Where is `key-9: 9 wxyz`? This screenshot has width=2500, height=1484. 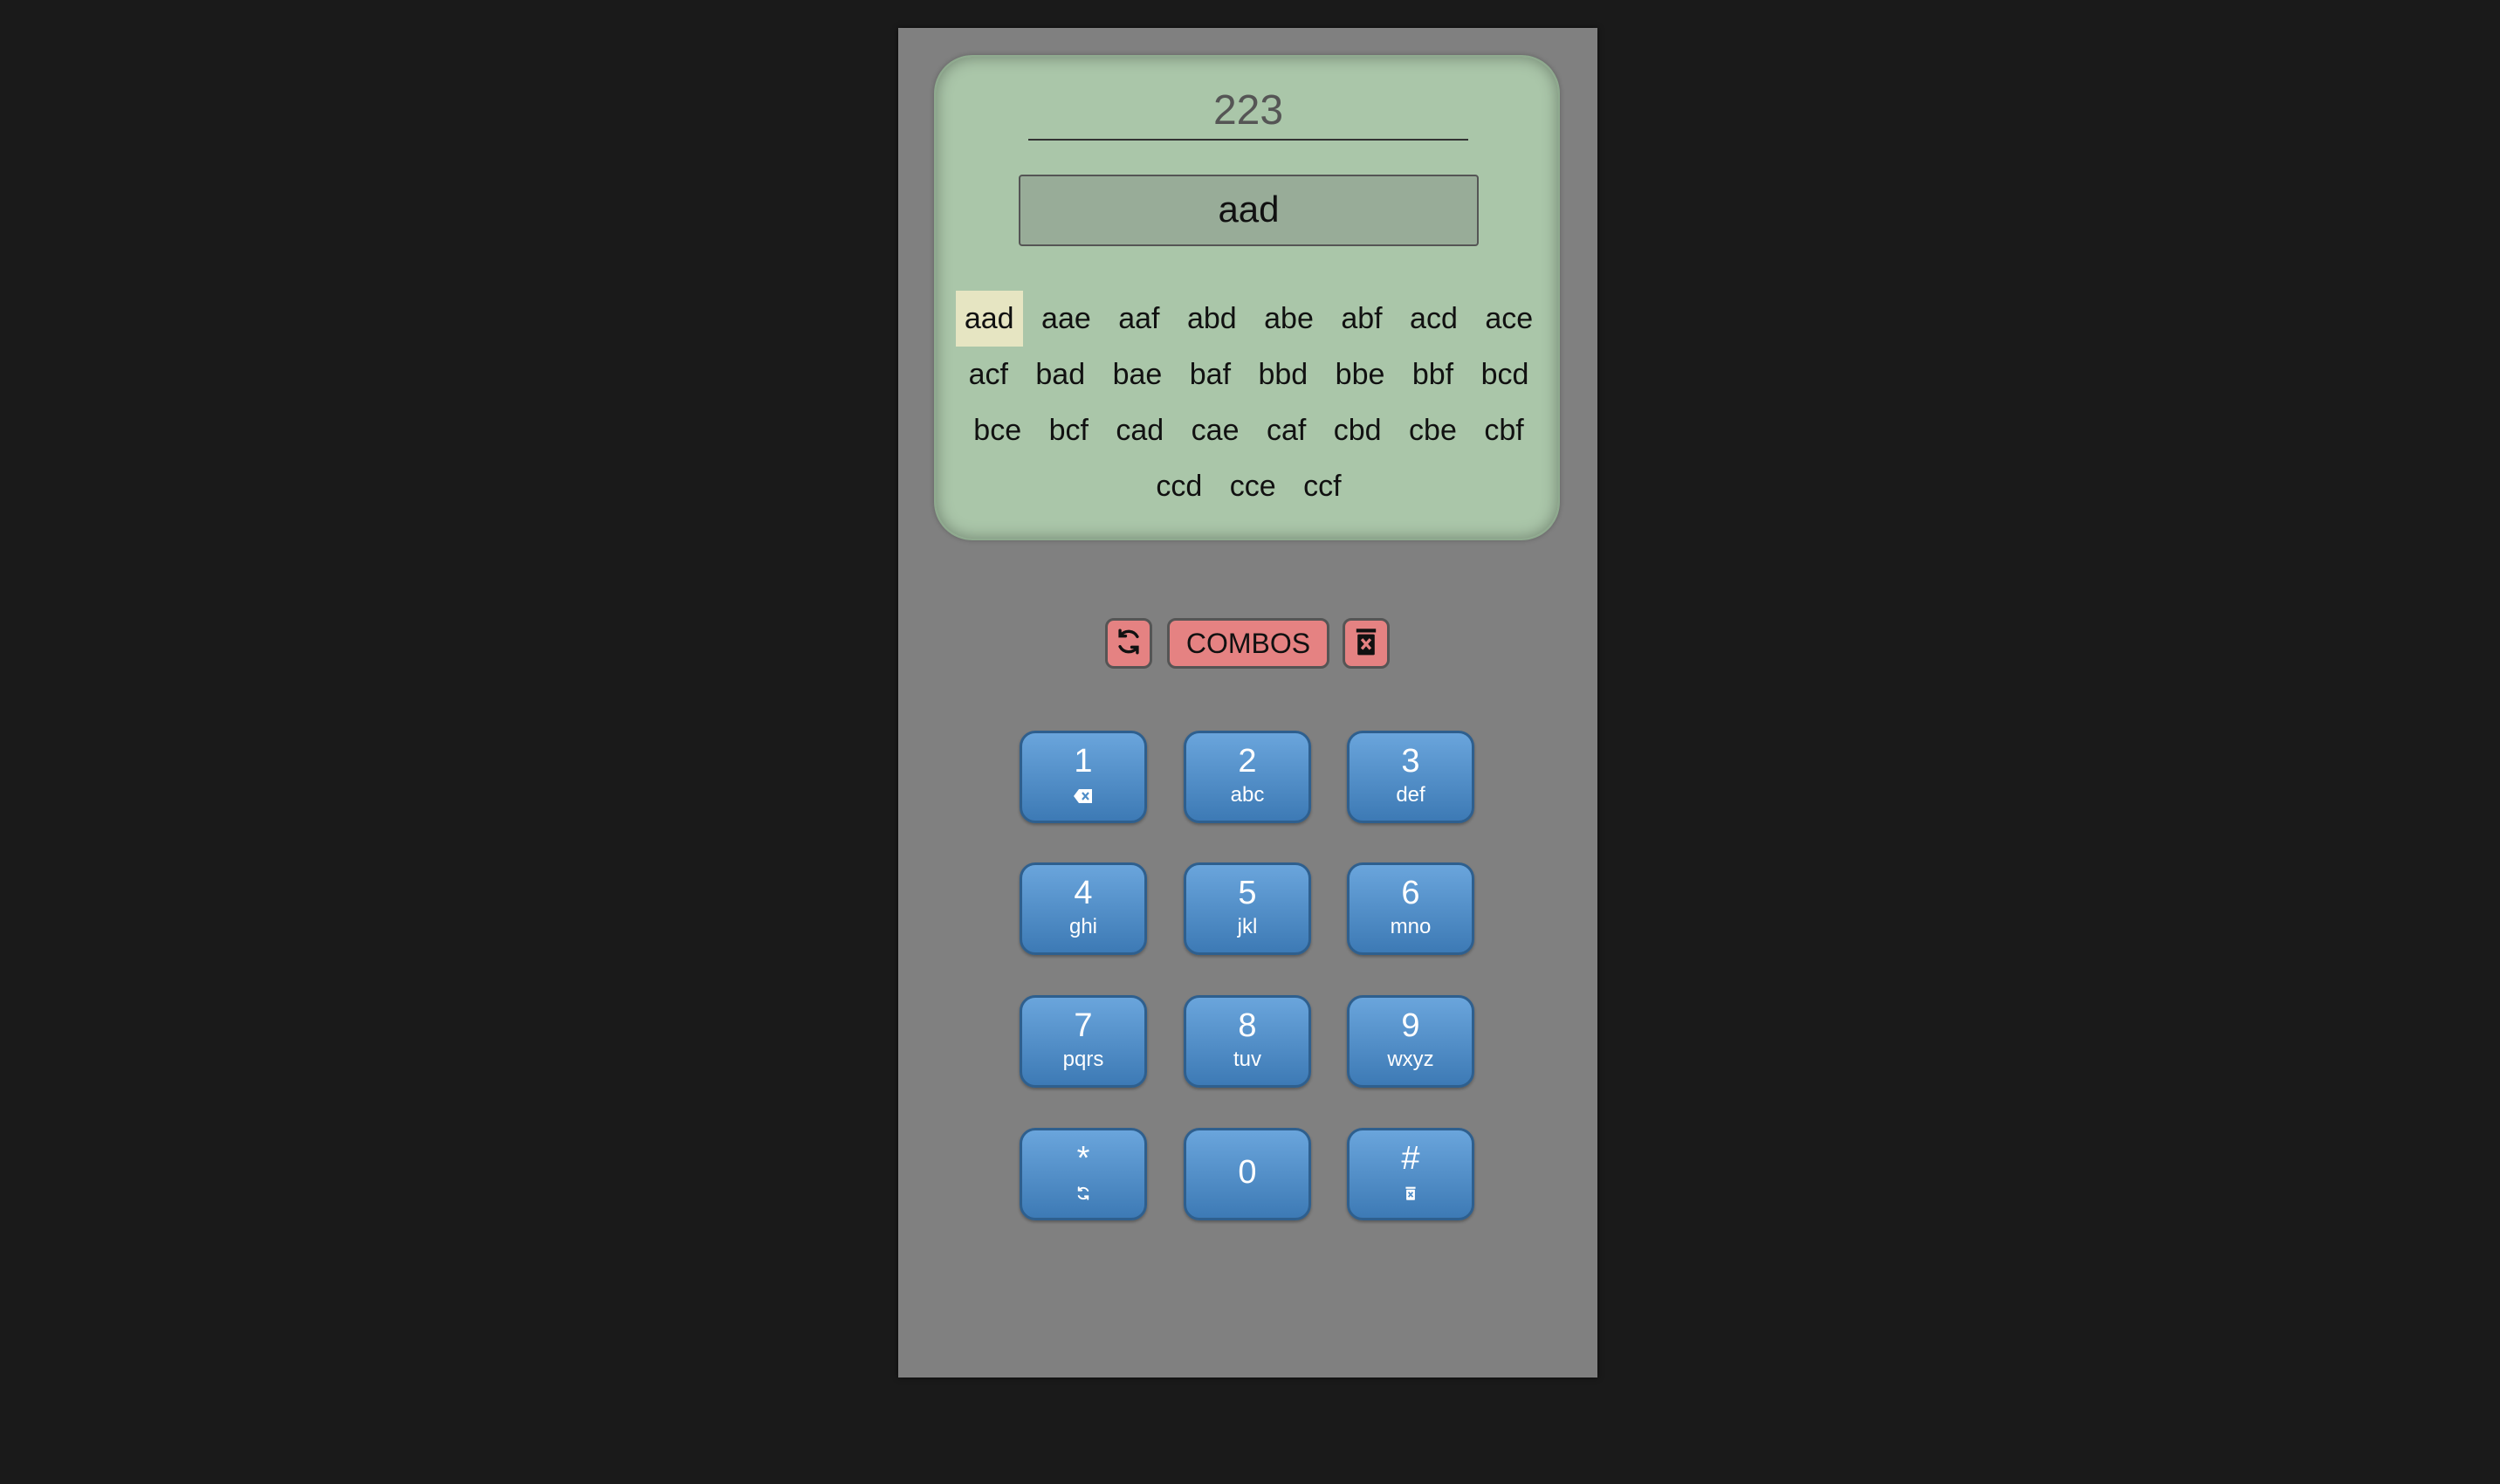
key-9: 9 wxyz is located at coordinates (1410, 1042).